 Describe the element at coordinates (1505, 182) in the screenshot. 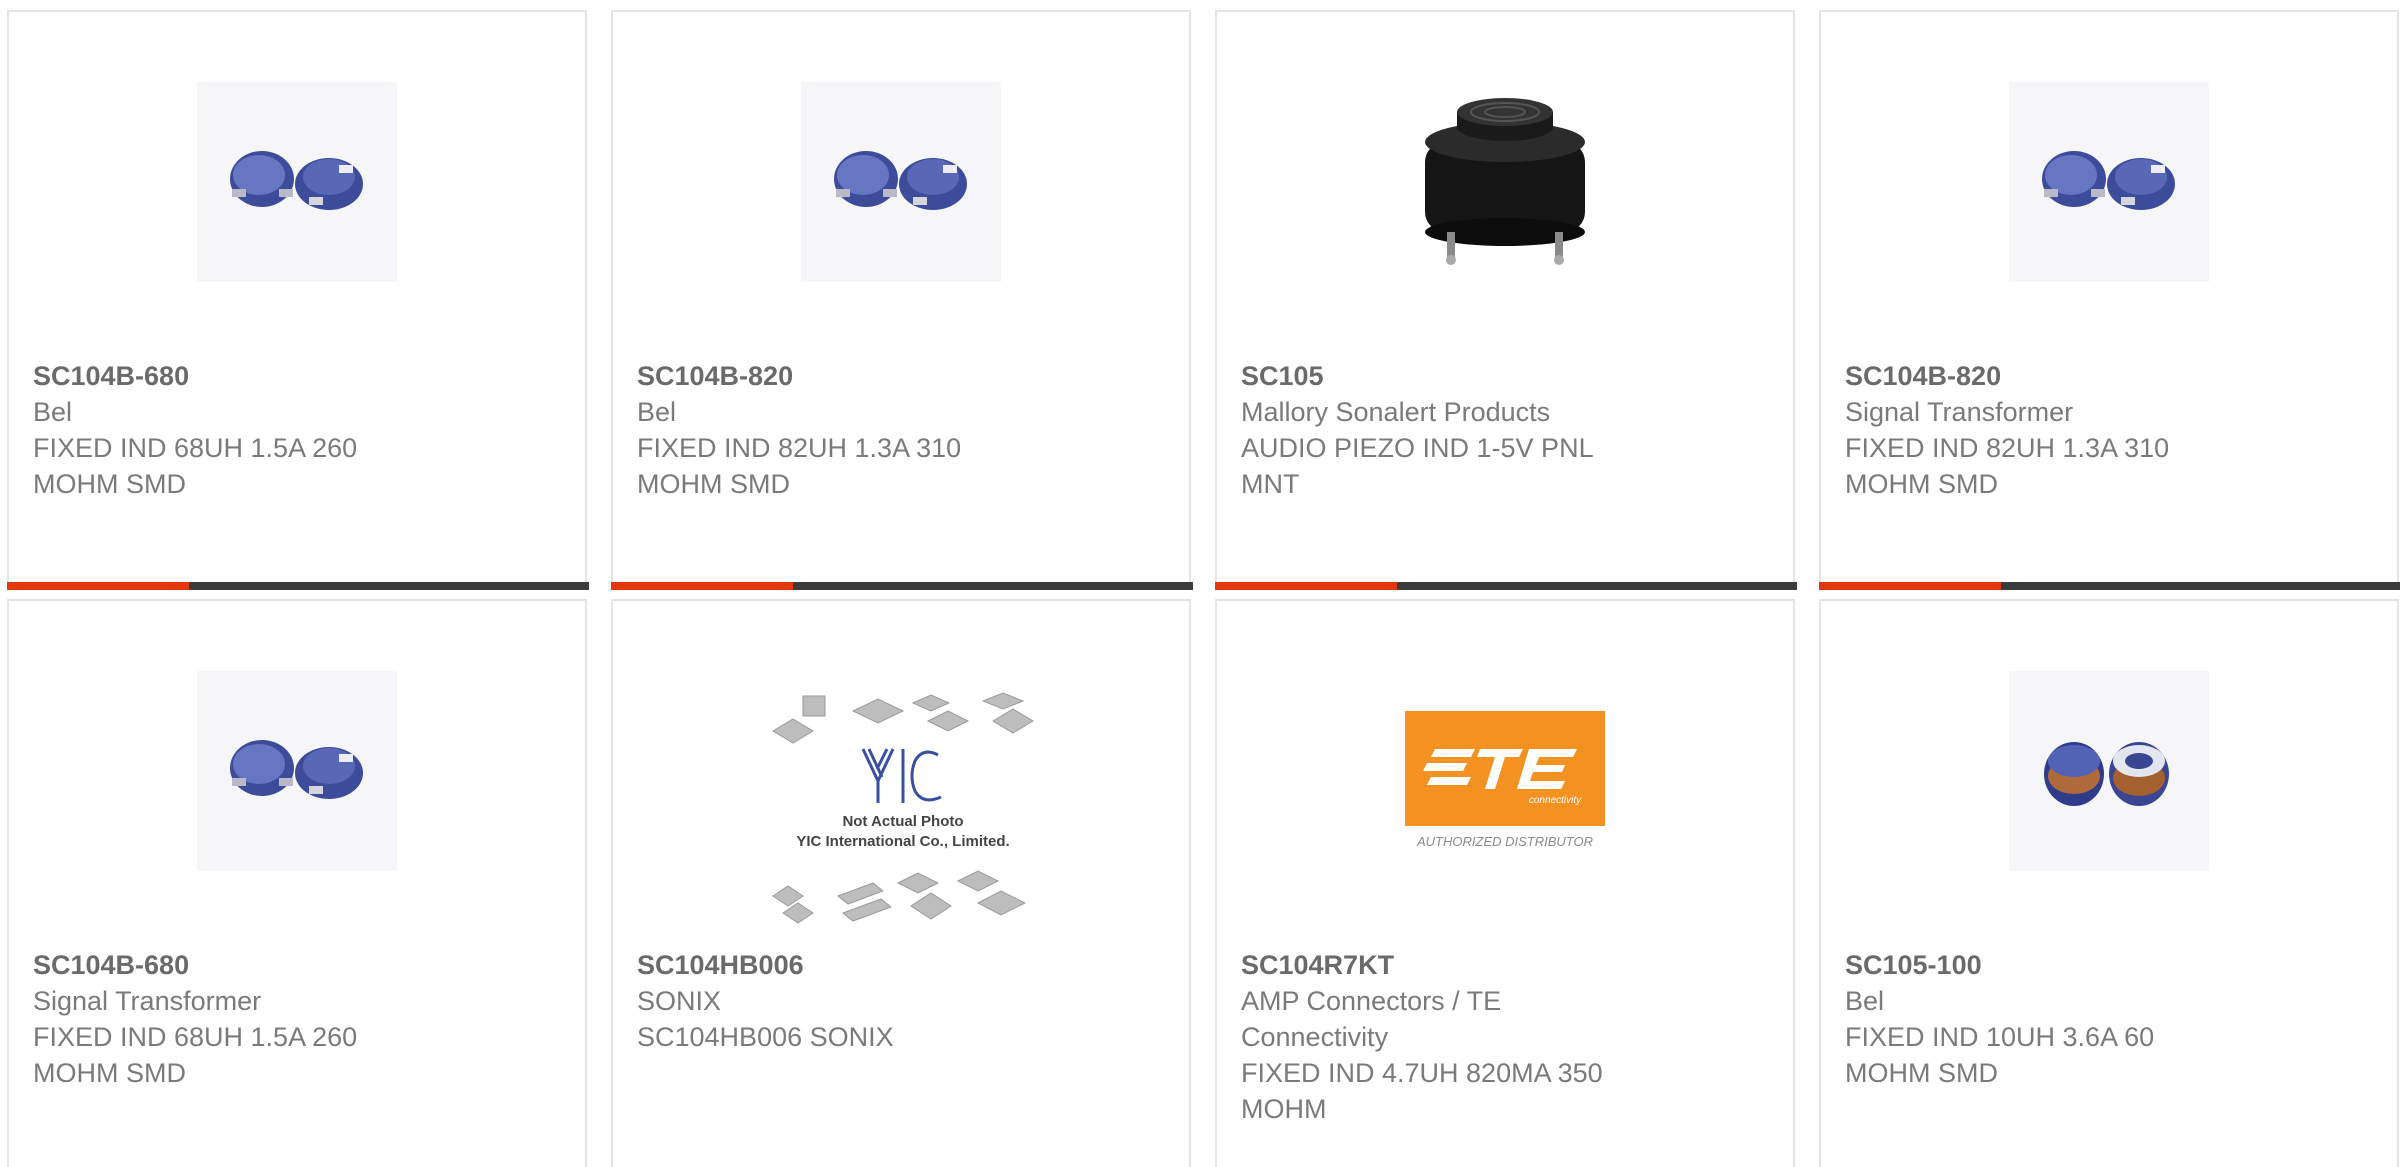

I see `piezo-buzzer-image` at that location.